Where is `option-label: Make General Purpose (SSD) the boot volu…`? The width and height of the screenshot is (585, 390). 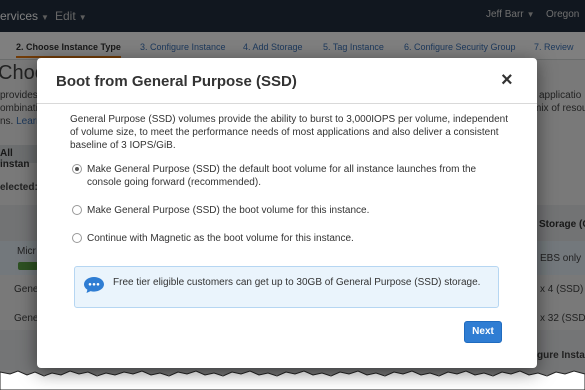 option-label: Make General Purpose (SSD) the boot volu… is located at coordinates (228, 210).